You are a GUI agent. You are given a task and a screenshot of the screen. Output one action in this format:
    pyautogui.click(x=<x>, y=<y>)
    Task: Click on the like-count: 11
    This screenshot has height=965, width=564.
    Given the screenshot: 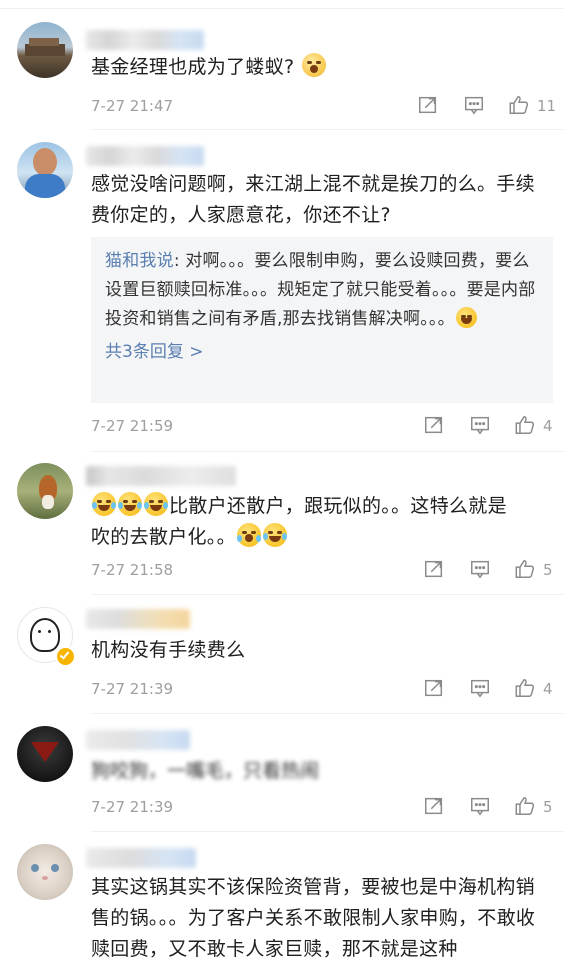 What is the action you would take?
    pyautogui.click(x=547, y=106)
    